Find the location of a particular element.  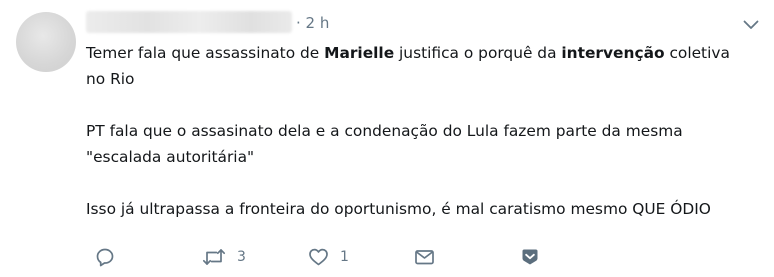

chevron-down-icon is located at coordinates (751, 25).